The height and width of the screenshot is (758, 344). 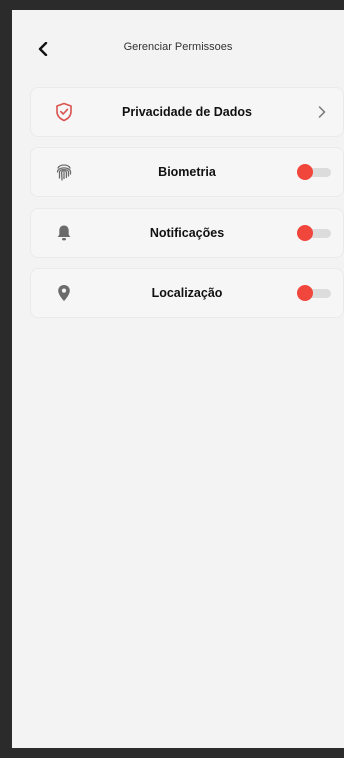 I want to click on privacy-item: Privacidade de Dados, so click(x=187, y=112).